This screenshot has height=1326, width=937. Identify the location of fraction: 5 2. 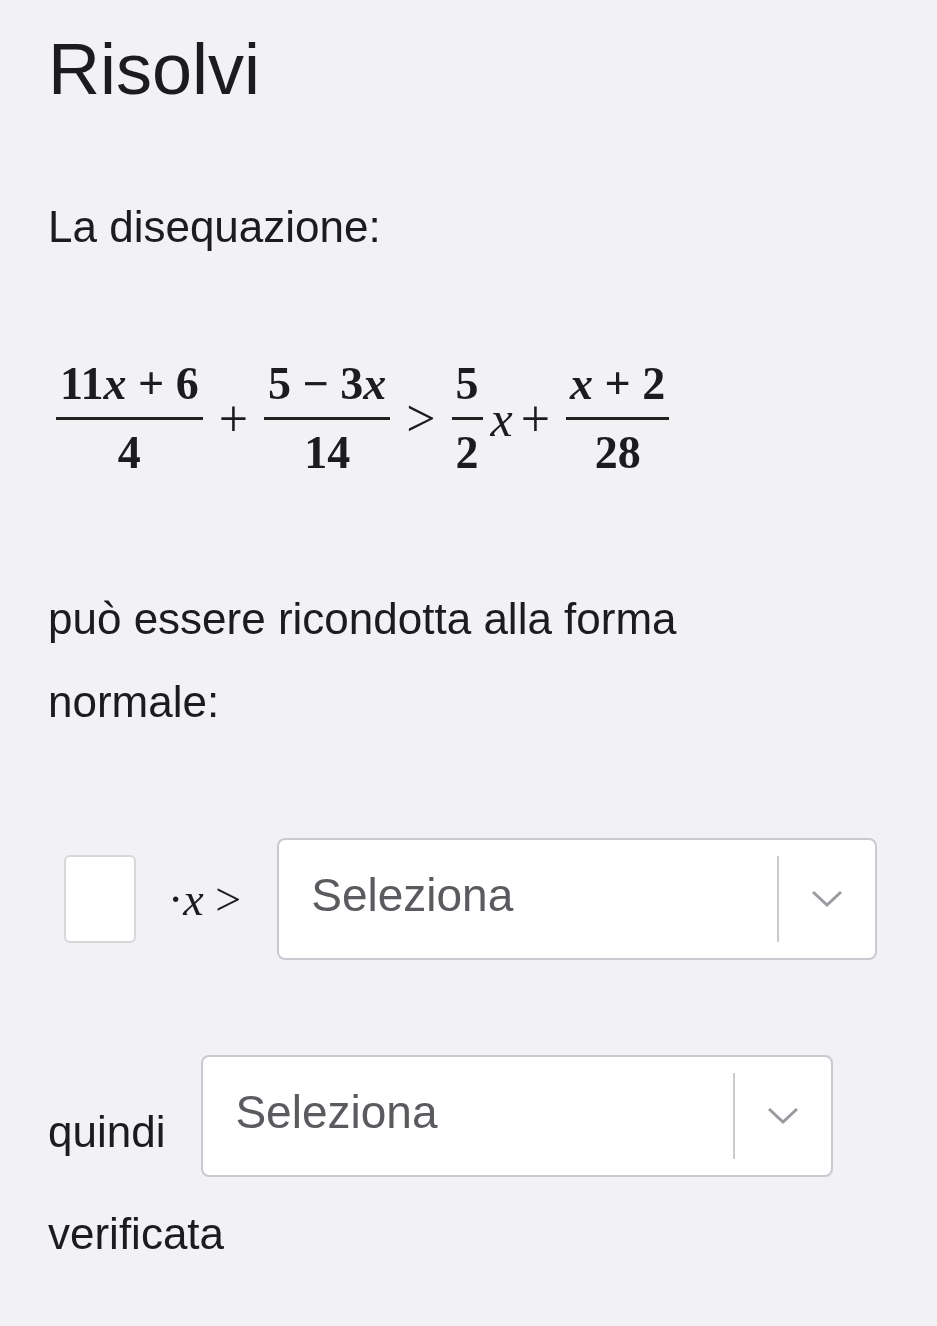
(467, 418).